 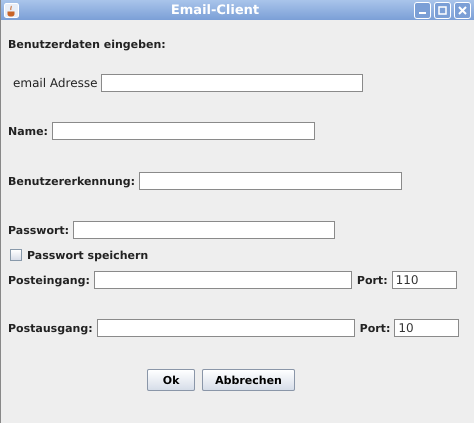 I want to click on field-label: Passwort:, so click(x=39, y=230).